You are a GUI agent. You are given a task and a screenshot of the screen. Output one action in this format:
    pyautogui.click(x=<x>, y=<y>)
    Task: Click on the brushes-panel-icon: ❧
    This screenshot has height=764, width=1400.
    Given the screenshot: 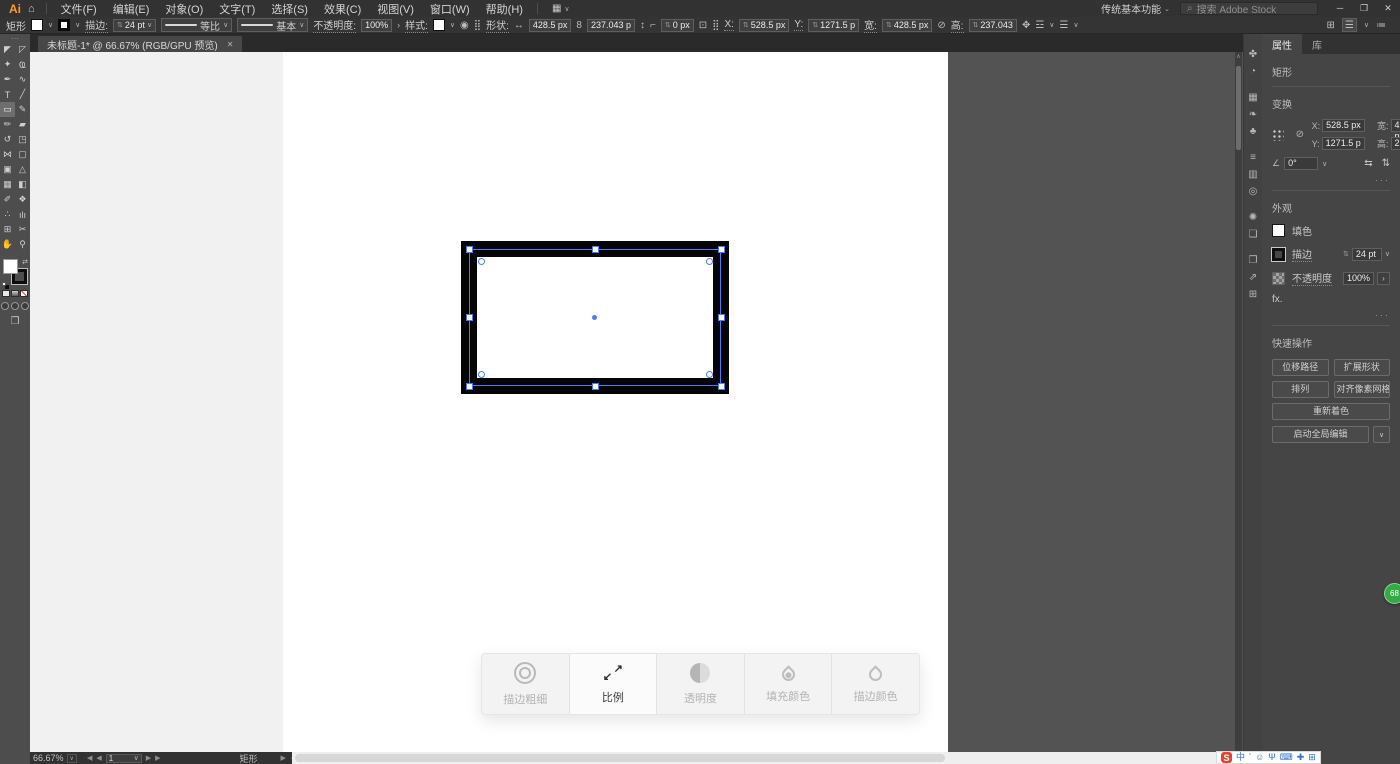 What is the action you would take?
    pyautogui.click(x=1253, y=114)
    